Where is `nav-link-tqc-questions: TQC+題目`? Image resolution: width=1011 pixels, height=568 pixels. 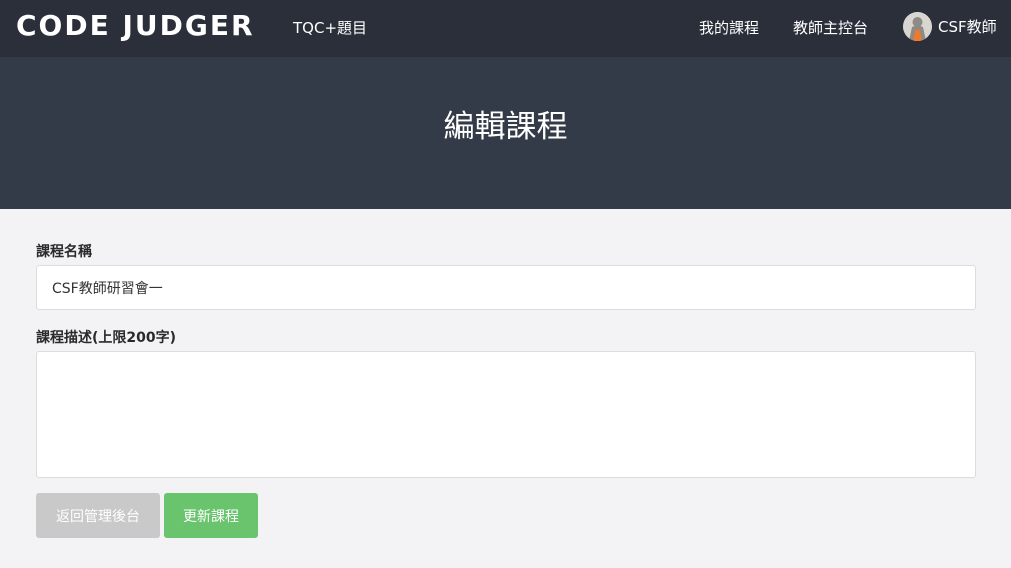
nav-link-tqc-questions: TQC+題目 is located at coordinates (330, 27).